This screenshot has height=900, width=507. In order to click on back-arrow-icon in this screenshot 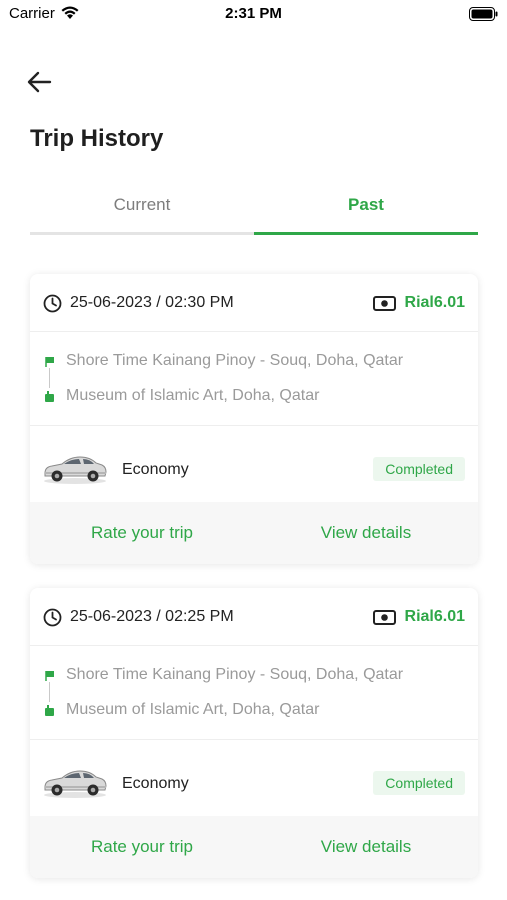, I will do `click(39, 82)`.